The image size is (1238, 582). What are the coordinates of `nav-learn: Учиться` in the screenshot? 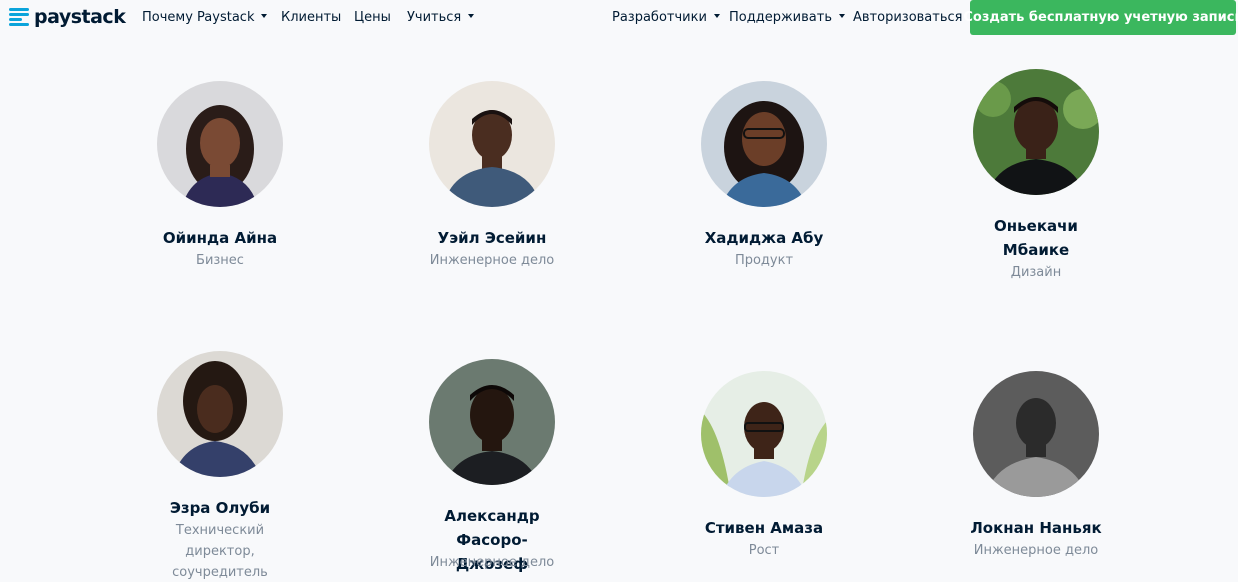 It's located at (441, 17).